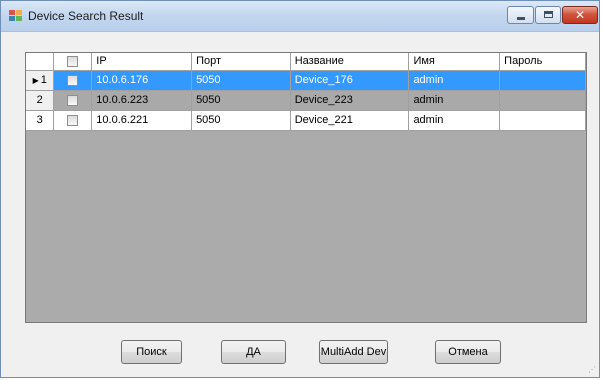 Image resolution: width=602 pixels, height=380 pixels. What do you see at coordinates (350, 120) in the screenshot?
I see `cell-name: Device_221` at bounding box center [350, 120].